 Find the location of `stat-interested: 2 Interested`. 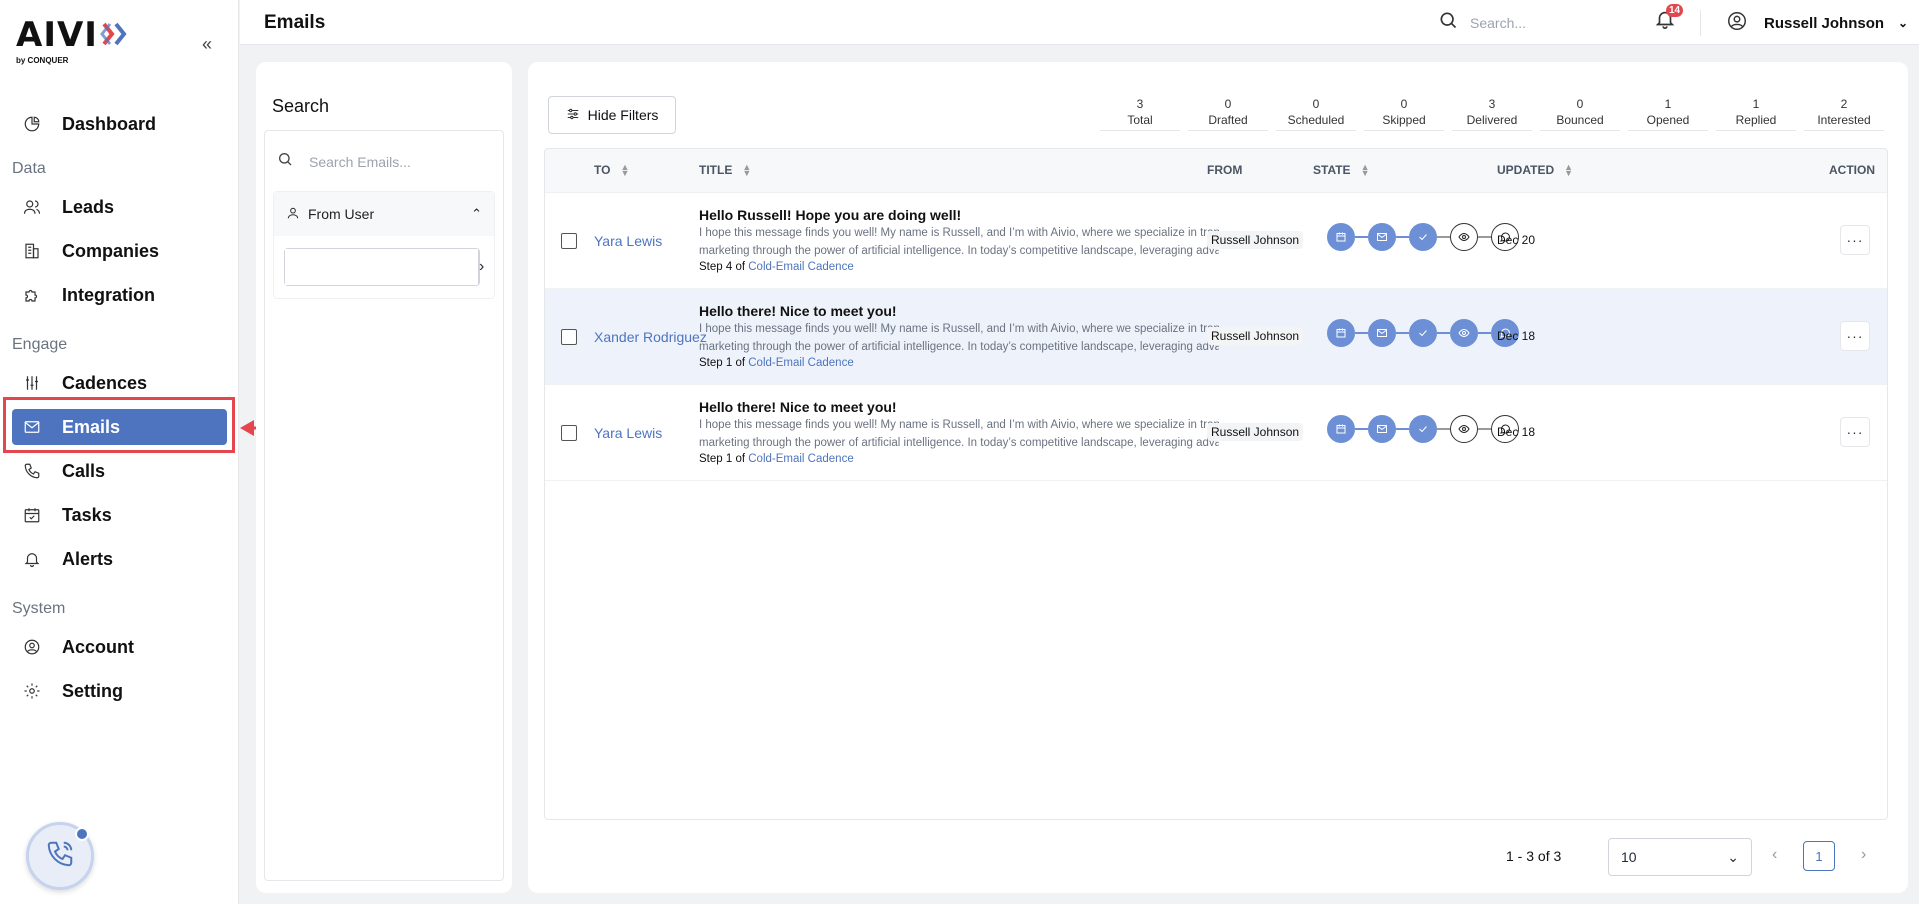

stat-interested: 2 Interested is located at coordinates (1844, 113).